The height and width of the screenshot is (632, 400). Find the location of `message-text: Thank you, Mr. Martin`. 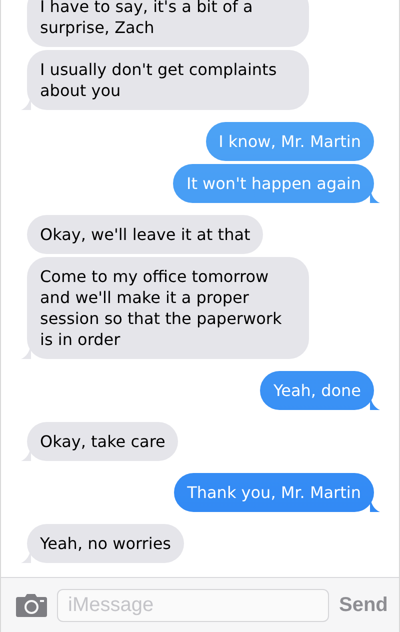

message-text: Thank you, Mr. Martin is located at coordinates (274, 492).